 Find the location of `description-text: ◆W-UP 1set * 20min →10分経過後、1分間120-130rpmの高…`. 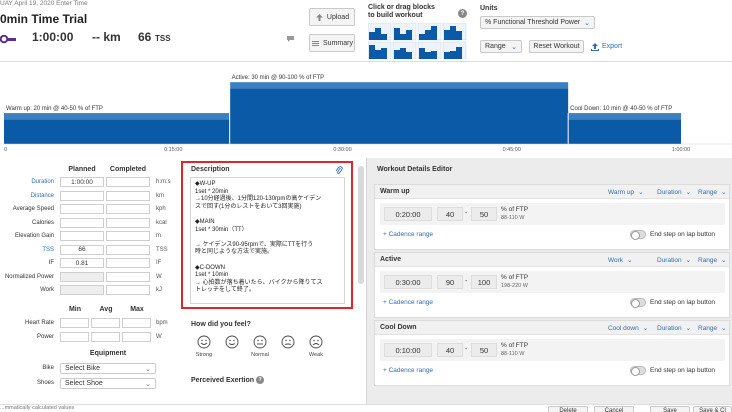

description-text: ◆W-UP 1set * 20min →10分経過後、1分間120-130rpmの高… is located at coordinates (267, 238).